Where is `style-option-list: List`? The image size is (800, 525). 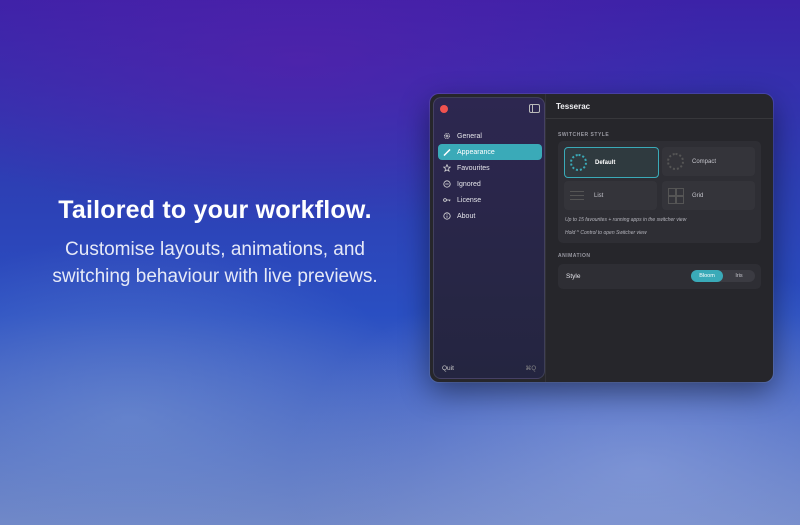
style-option-list: List is located at coordinates (610, 195).